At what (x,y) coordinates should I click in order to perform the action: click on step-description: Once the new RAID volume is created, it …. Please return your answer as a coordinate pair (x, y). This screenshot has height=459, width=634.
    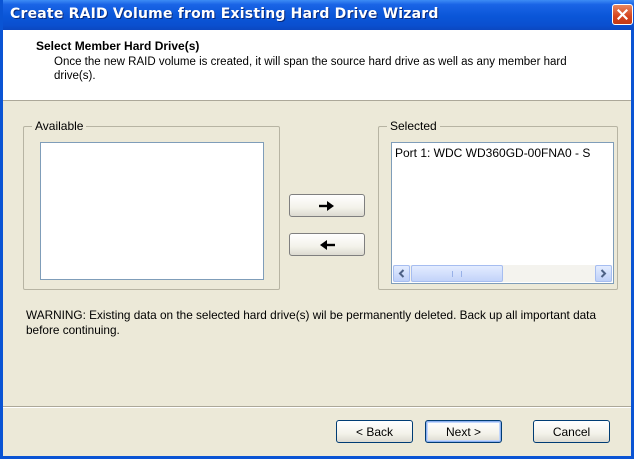
    Looking at the image, I should click on (310, 69).